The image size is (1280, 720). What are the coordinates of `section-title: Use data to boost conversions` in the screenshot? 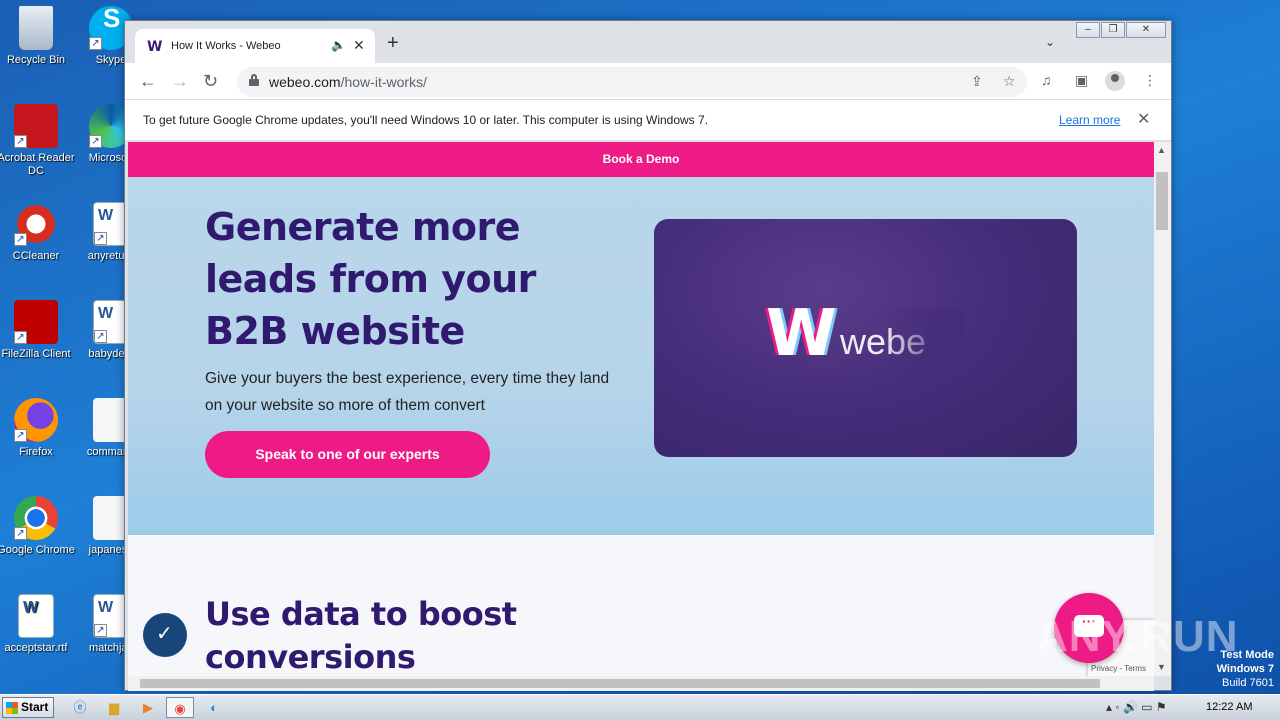 It's located at (361, 635).